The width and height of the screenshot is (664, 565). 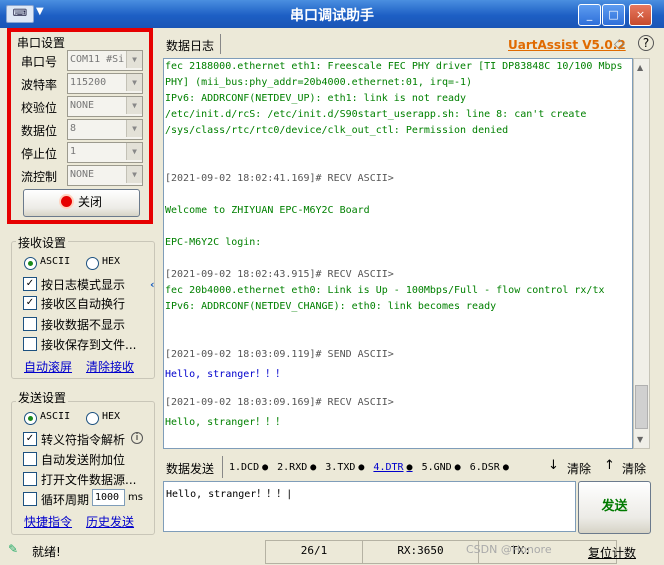 What do you see at coordinates (83, 440) in the screenshot?
I see `send-option-0-label: 转义符指令解析` at bounding box center [83, 440].